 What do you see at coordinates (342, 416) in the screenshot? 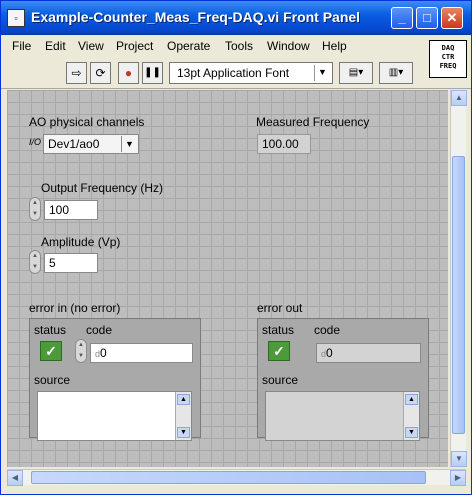
I see `error-out-source-indicator: ▲ ▼` at bounding box center [342, 416].